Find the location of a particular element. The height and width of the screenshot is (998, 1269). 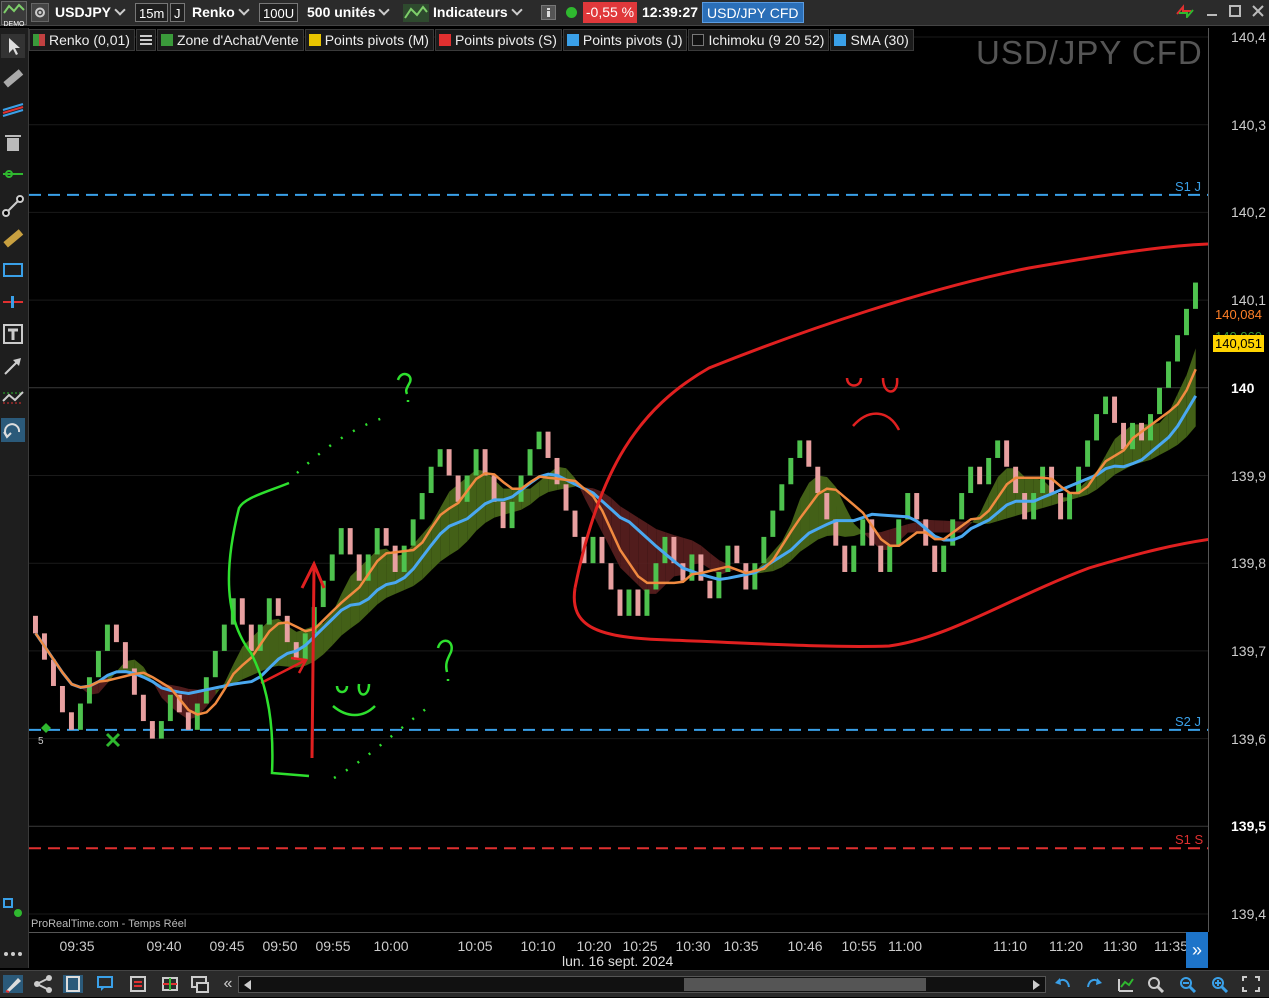

cloud-segment is located at coordinates (912, 527).